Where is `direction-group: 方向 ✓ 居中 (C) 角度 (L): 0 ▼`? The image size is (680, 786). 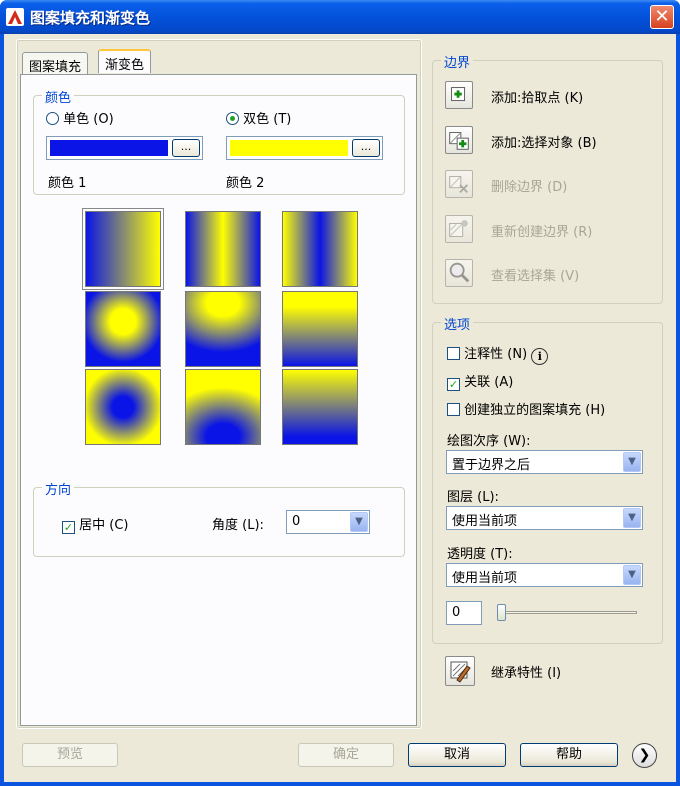
direction-group: 方向 ✓ 居中 (C) 角度 (L): 0 ▼ is located at coordinates (219, 518).